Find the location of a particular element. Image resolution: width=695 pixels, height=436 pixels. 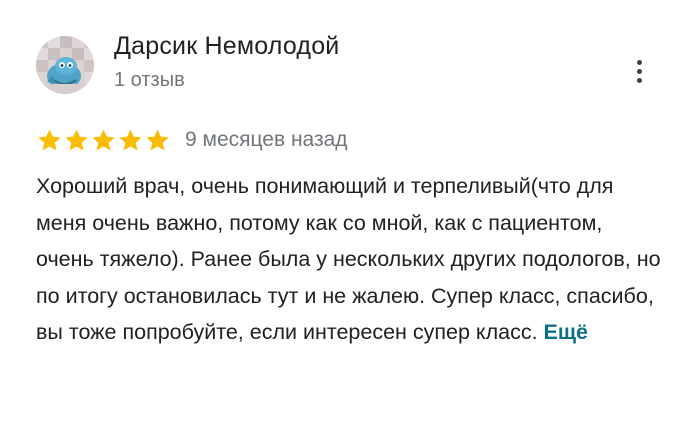

author-info: Дарсик Немолодой 1 отзыв is located at coordinates (226, 62).